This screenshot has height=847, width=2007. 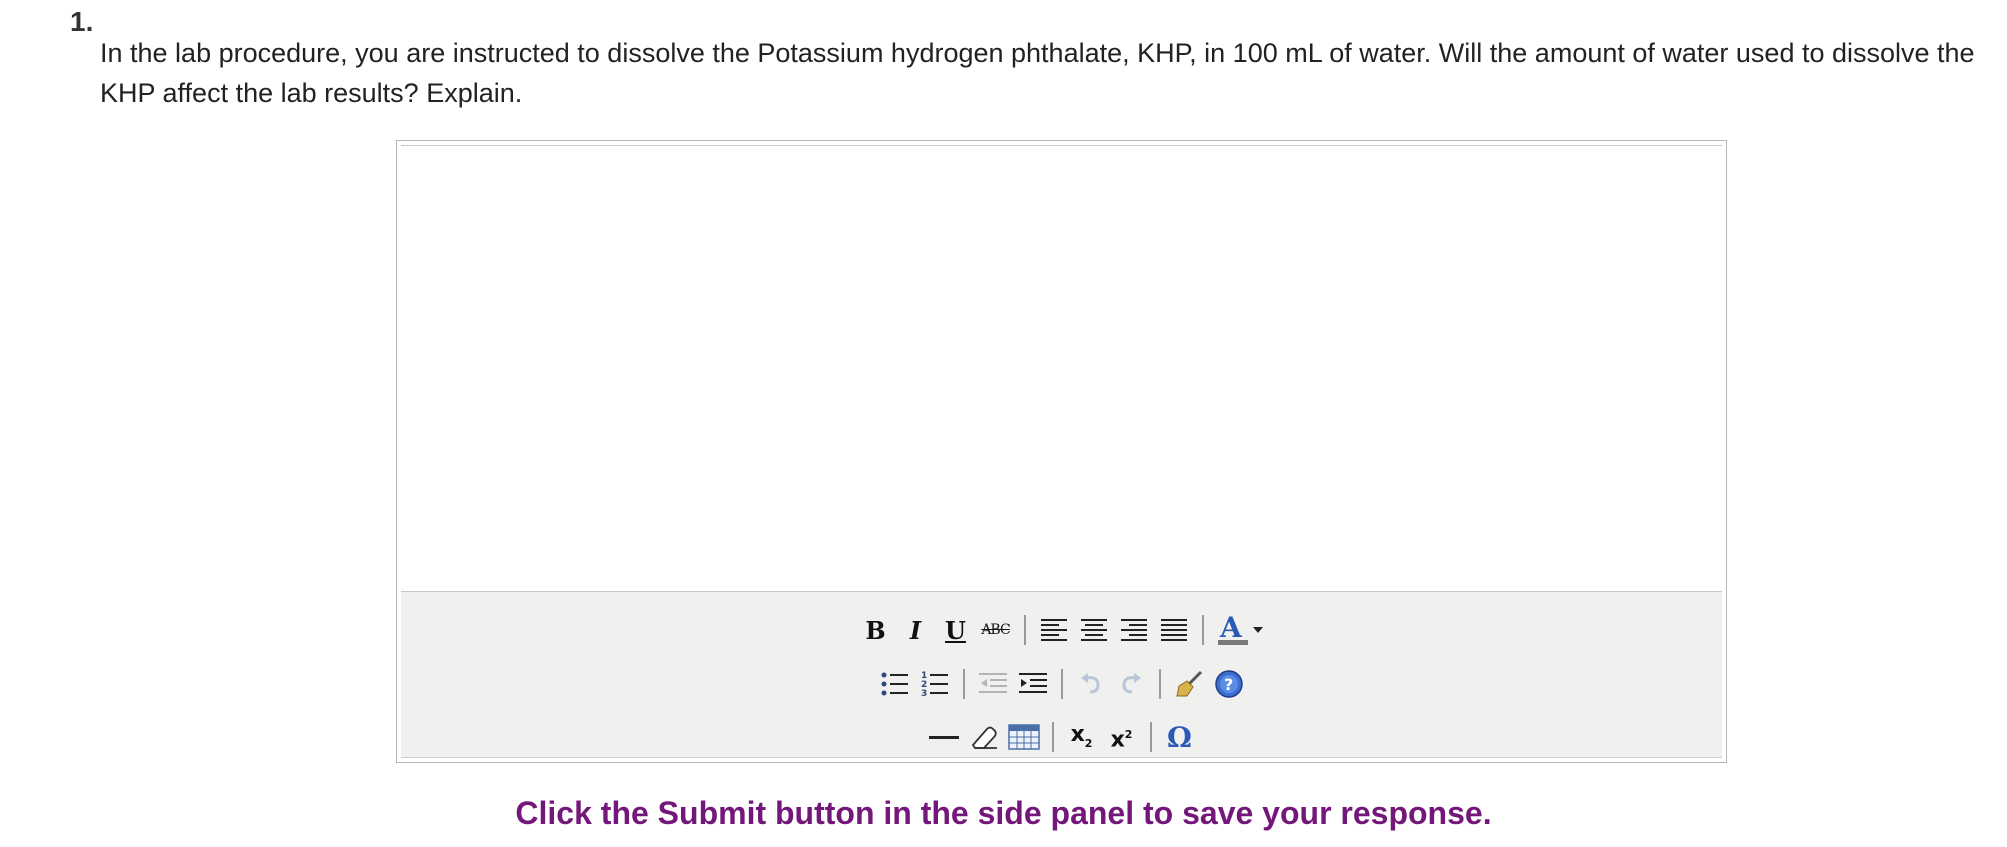 I want to click on indent-icon, so click(x=1032, y=683).